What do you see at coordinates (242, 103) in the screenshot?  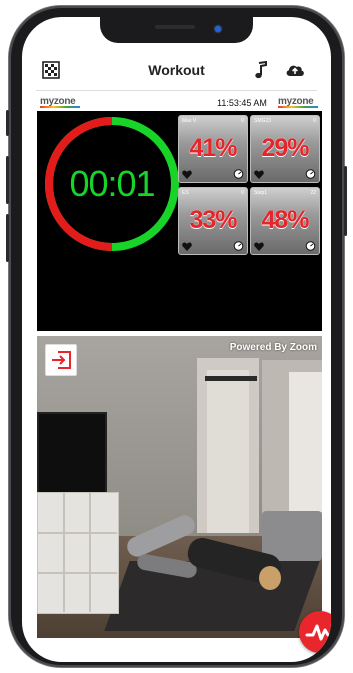 I see `clock-time: 11:53:45 AM` at bounding box center [242, 103].